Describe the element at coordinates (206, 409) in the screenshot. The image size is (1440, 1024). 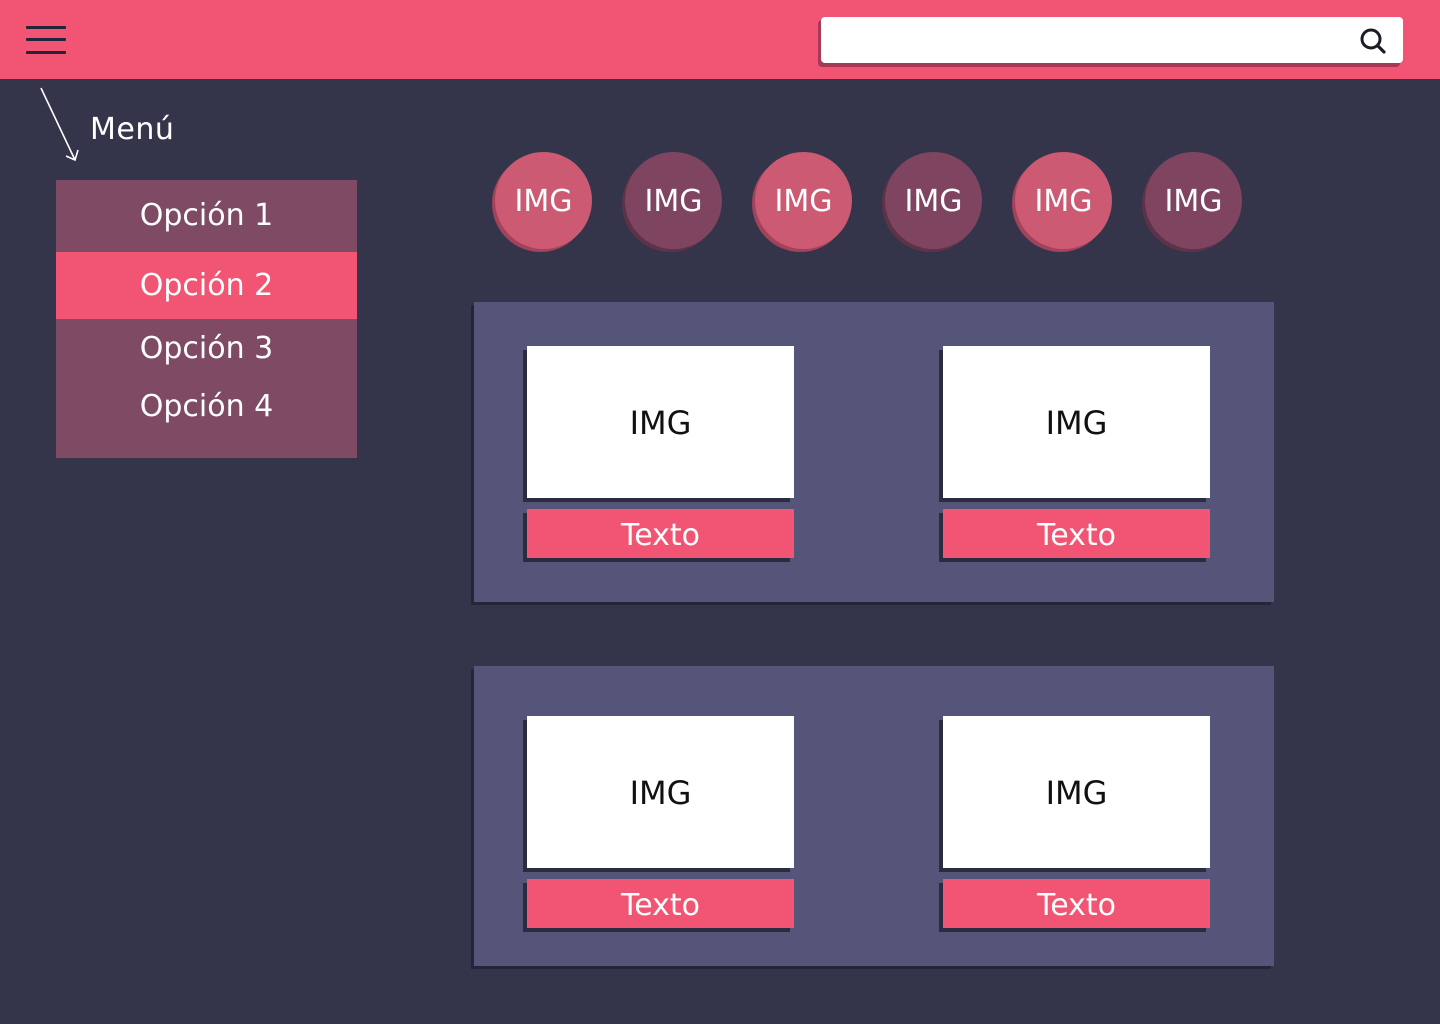
I see `menu-item-option-4: Opción 4` at that location.